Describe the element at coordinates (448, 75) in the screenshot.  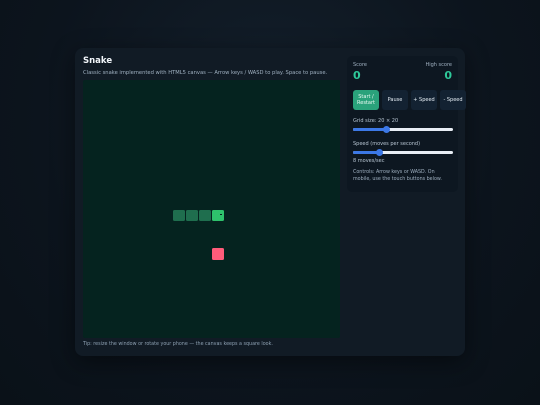
I see `high-score-value: 0` at that location.